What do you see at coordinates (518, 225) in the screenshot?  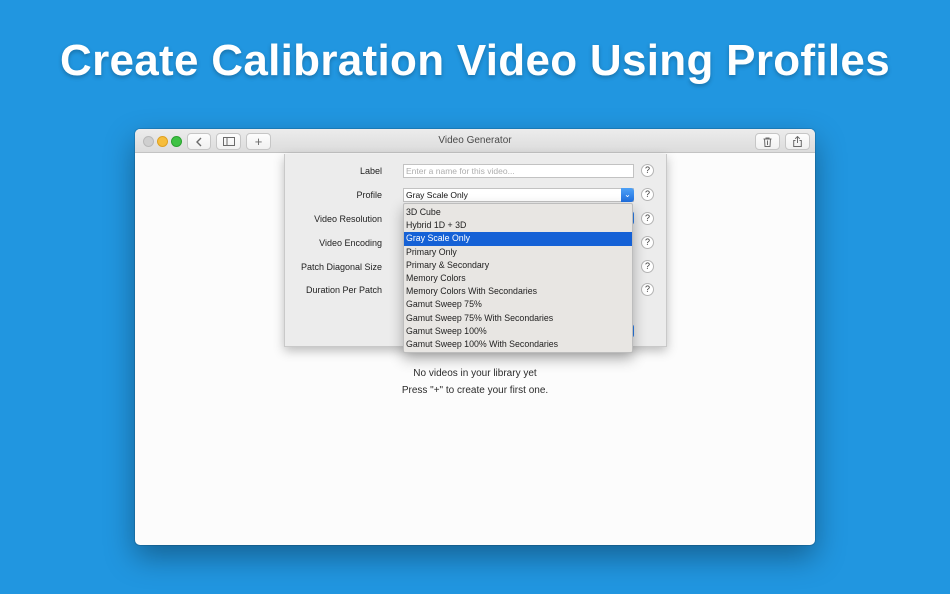 I see `profile-option: Hybrid 1D + 3D` at bounding box center [518, 225].